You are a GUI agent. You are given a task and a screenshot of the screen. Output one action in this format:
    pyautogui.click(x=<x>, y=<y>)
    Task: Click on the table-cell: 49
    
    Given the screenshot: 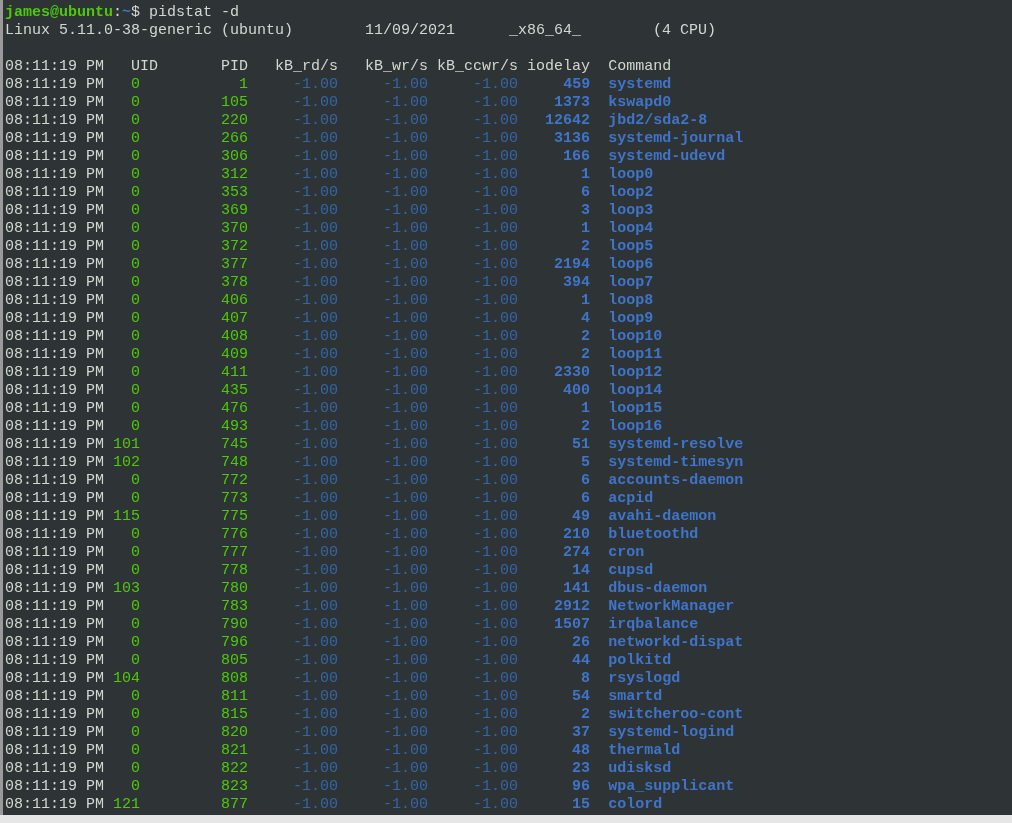 What is the action you would take?
    pyautogui.click(x=581, y=517)
    